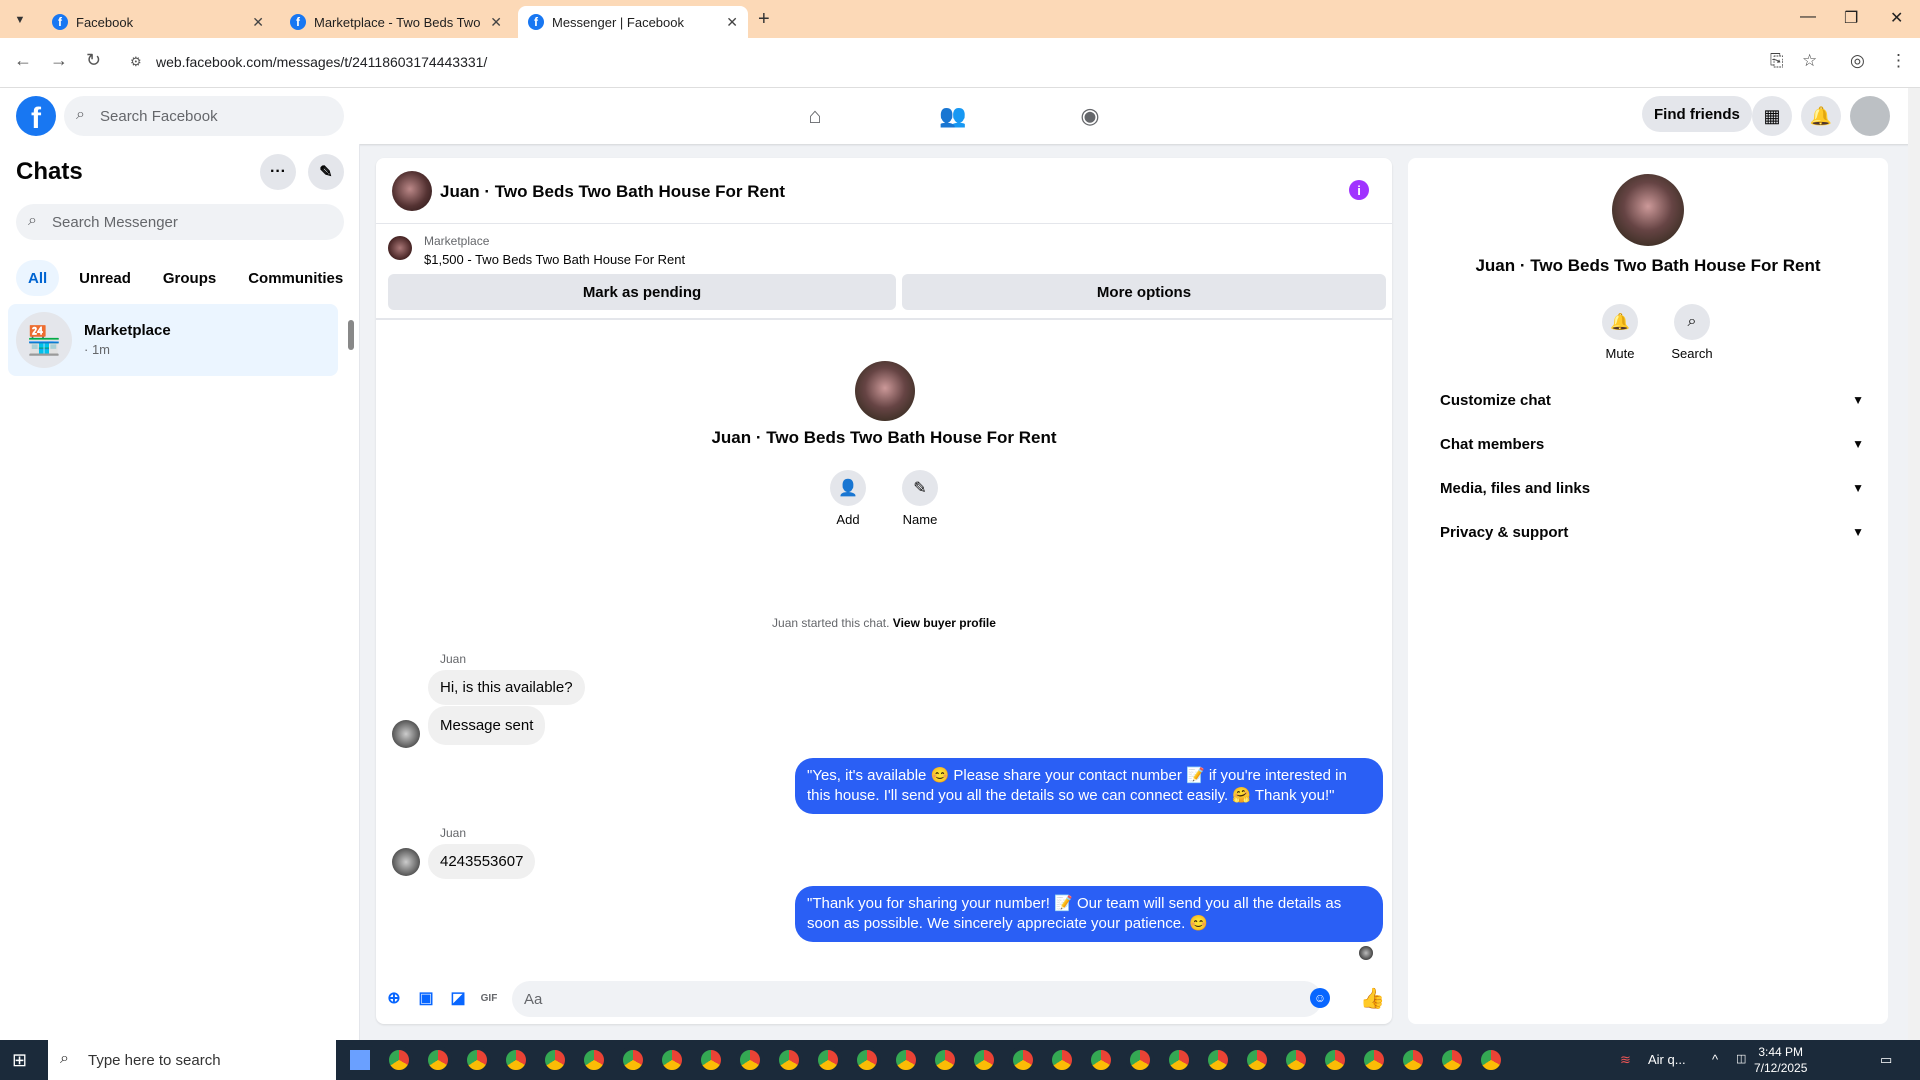 Image resolution: width=1920 pixels, height=1080 pixels. Describe the element at coordinates (506, 687) in the screenshot. I see `incoming-message: Hi, is this available?` at that location.